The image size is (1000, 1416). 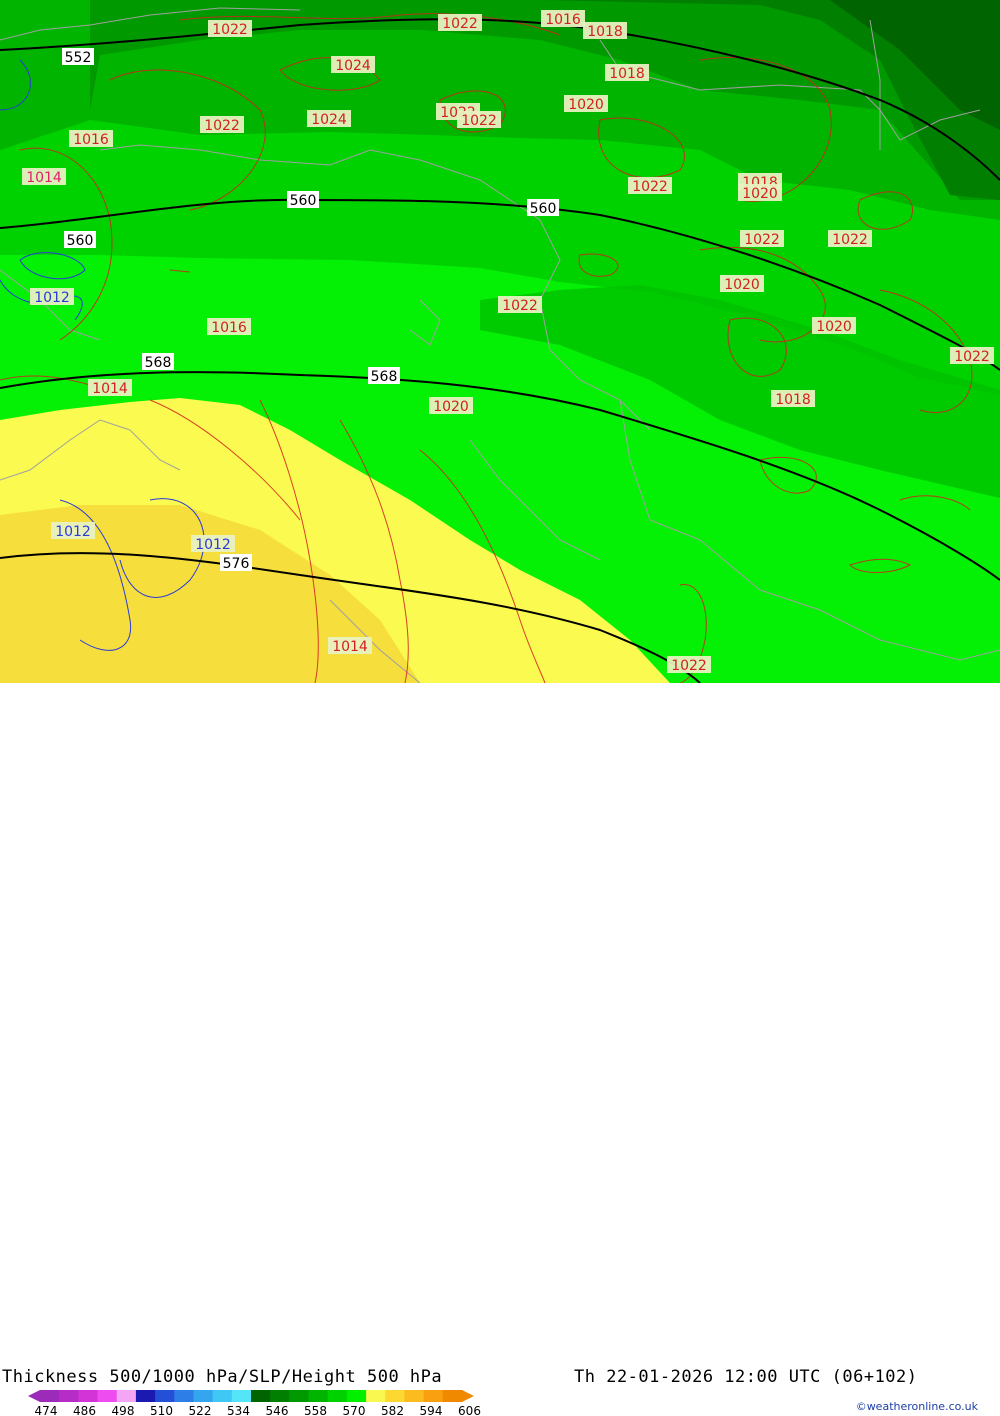 What do you see at coordinates (200, 1410) in the screenshot?
I see `scale-tick-label: 522` at bounding box center [200, 1410].